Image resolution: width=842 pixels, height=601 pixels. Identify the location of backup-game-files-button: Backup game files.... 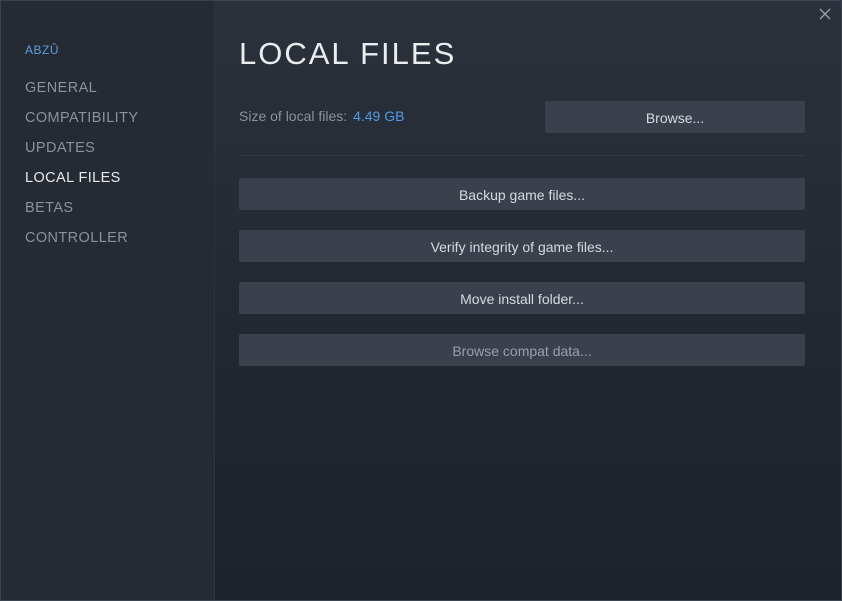
(522, 194).